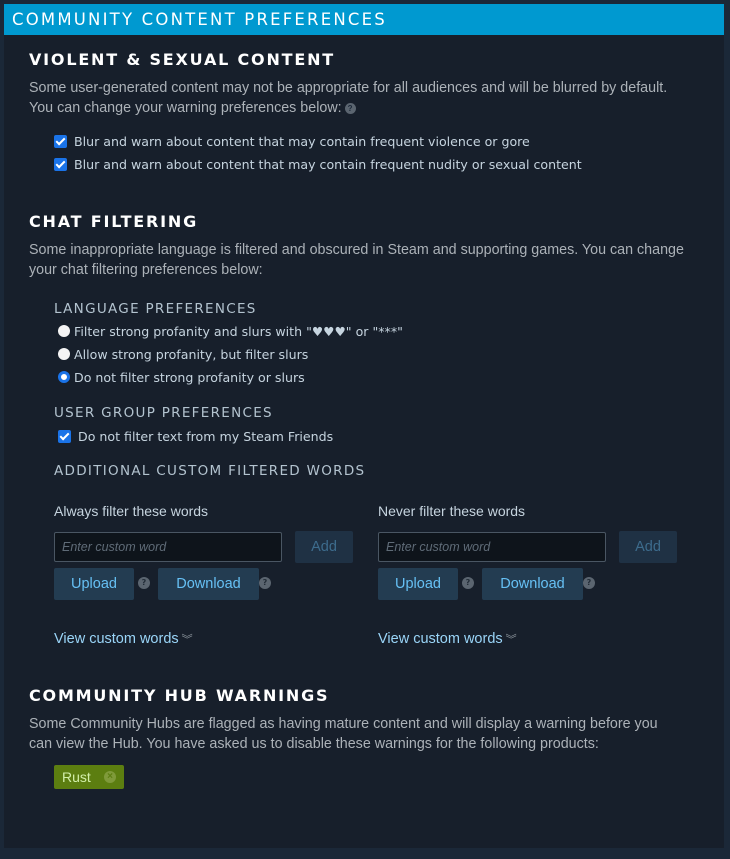 The image size is (730, 859). What do you see at coordinates (492, 547) in the screenshot?
I see `never-filter-input` at bounding box center [492, 547].